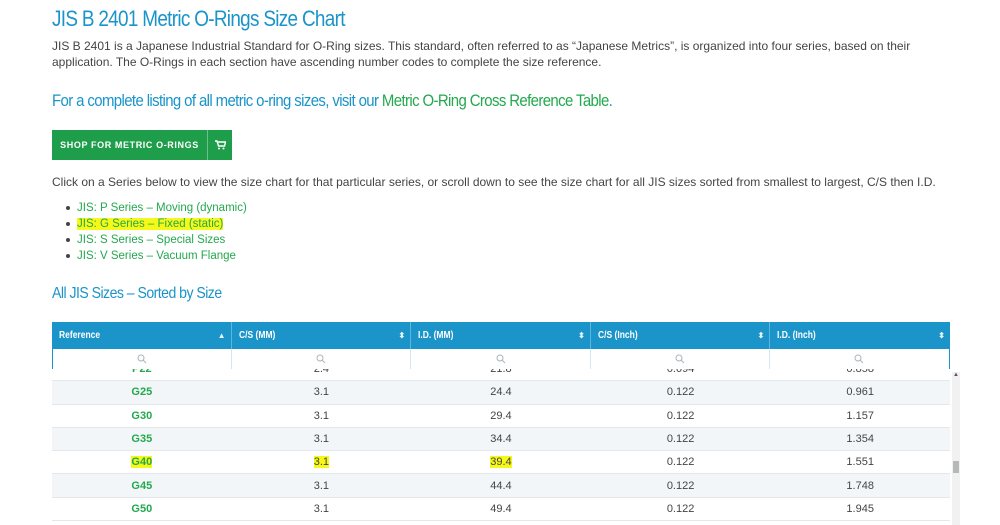 This screenshot has width=1000, height=525. Describe the element at coordinates (155, 224) in the screenshot. I see `series-link-g: JIS: G Series – Fixed (static)` at that location.